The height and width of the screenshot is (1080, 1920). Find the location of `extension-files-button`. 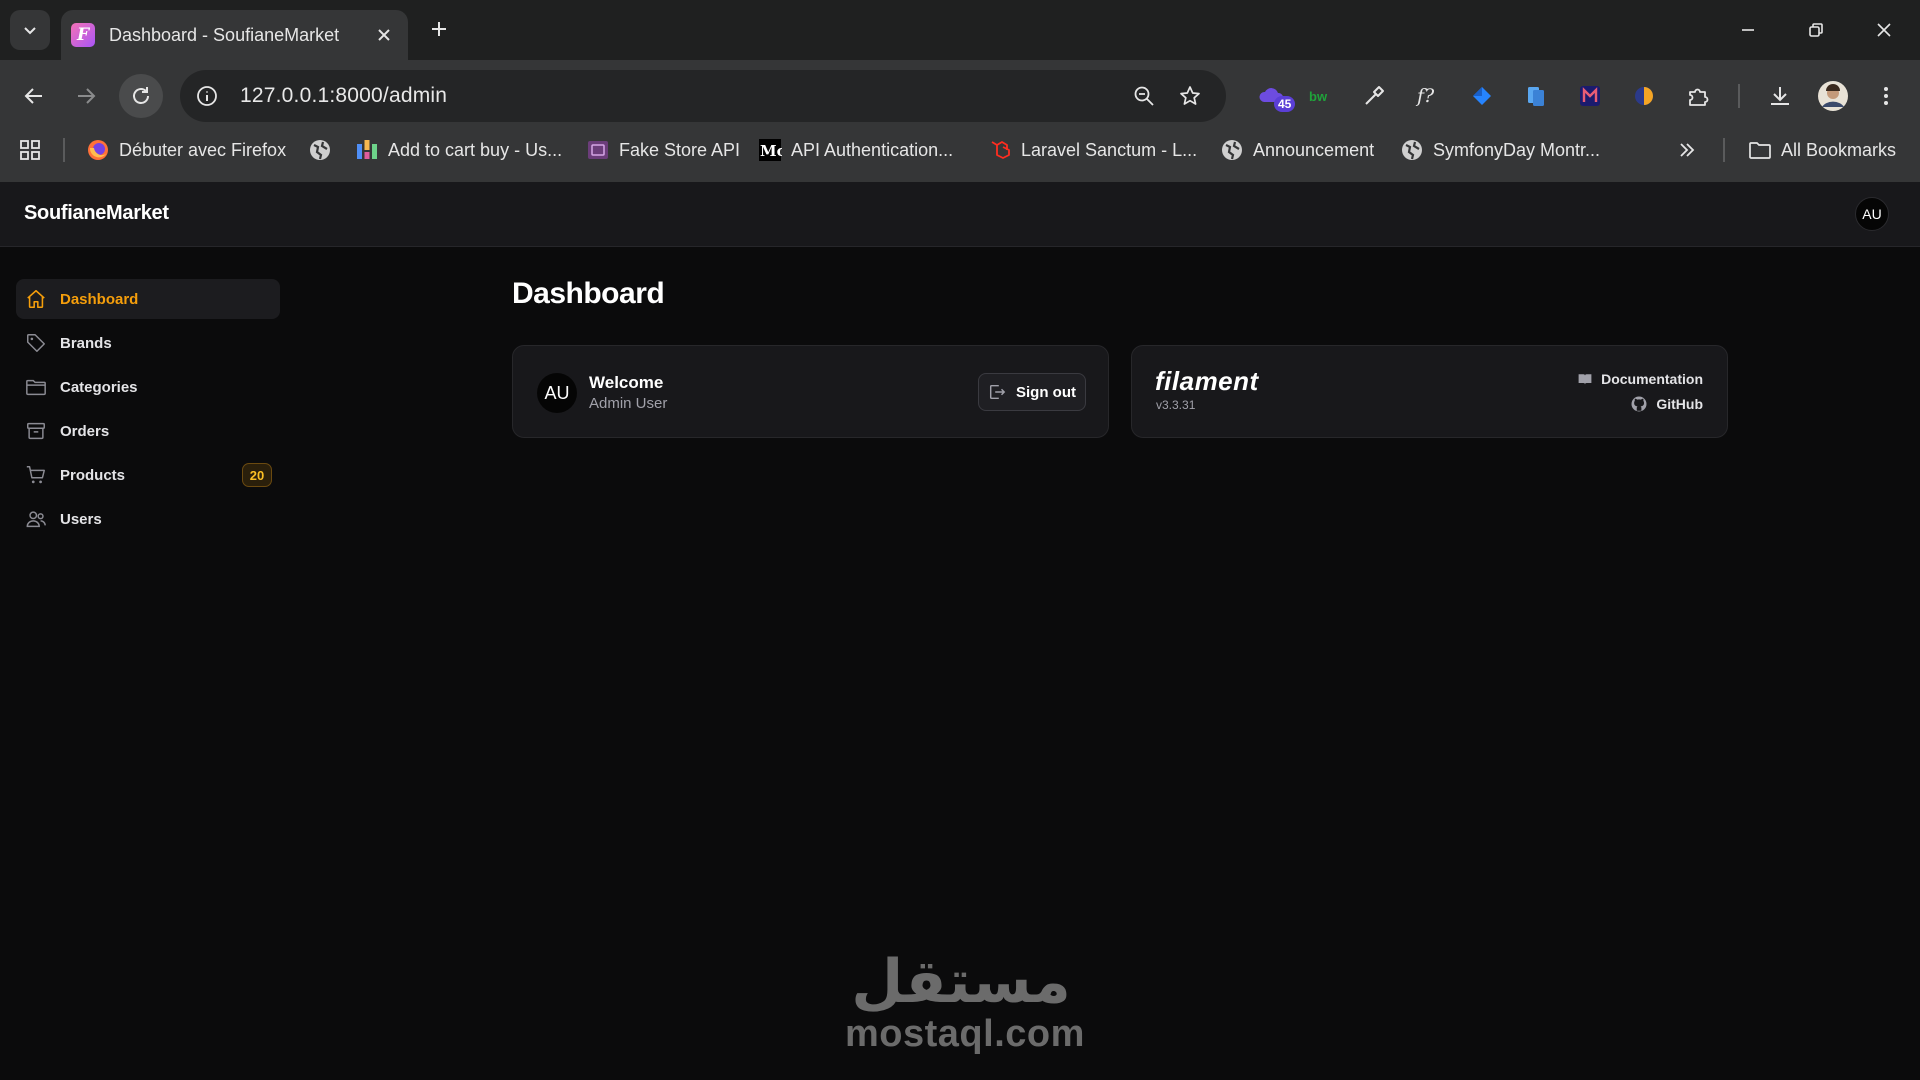

extension-files-button is located at coordinates (1536, 96).